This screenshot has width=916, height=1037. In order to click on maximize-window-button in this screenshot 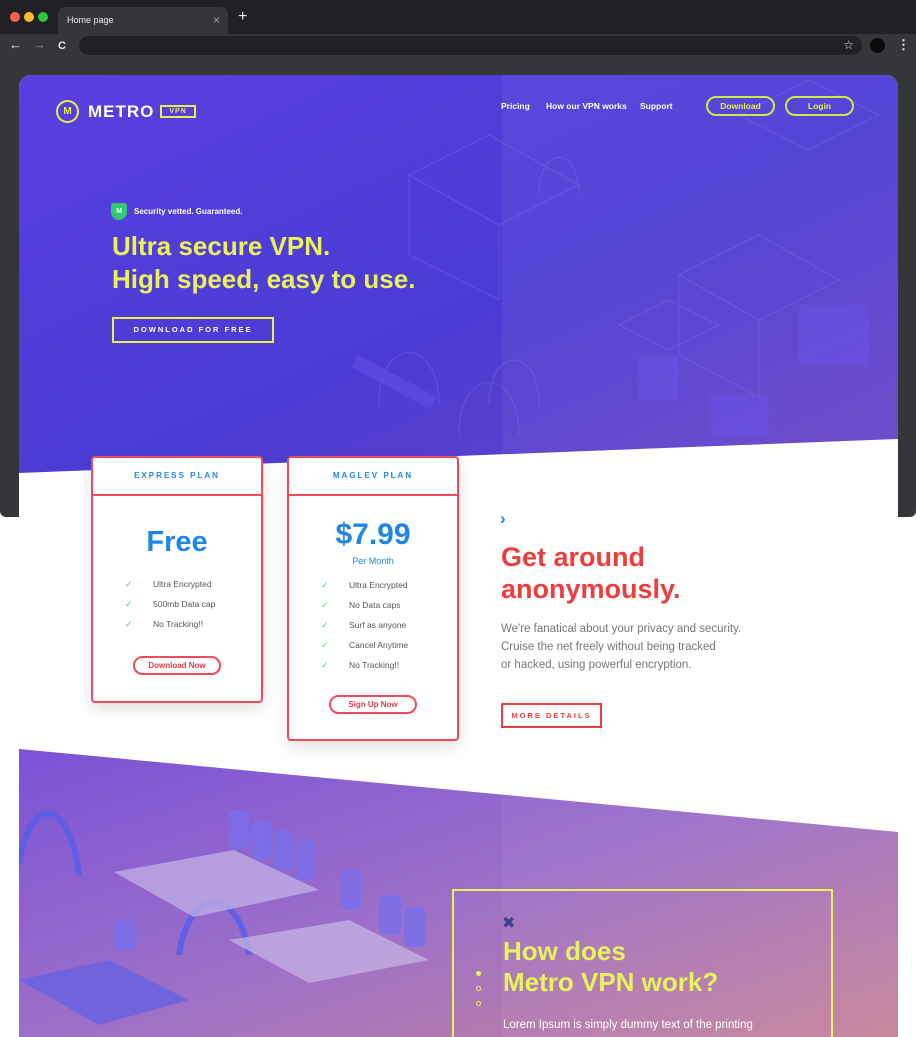, I will do `click(43, 17)`.